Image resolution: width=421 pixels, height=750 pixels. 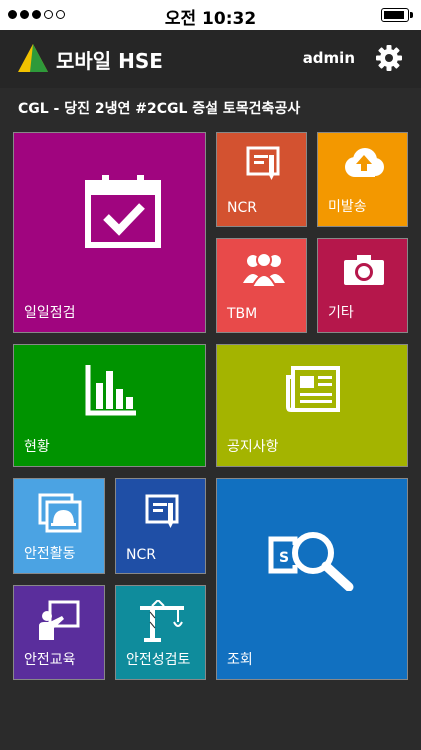 I want to click on tile-ncr-top: NCR, so click(x=261, y=179).